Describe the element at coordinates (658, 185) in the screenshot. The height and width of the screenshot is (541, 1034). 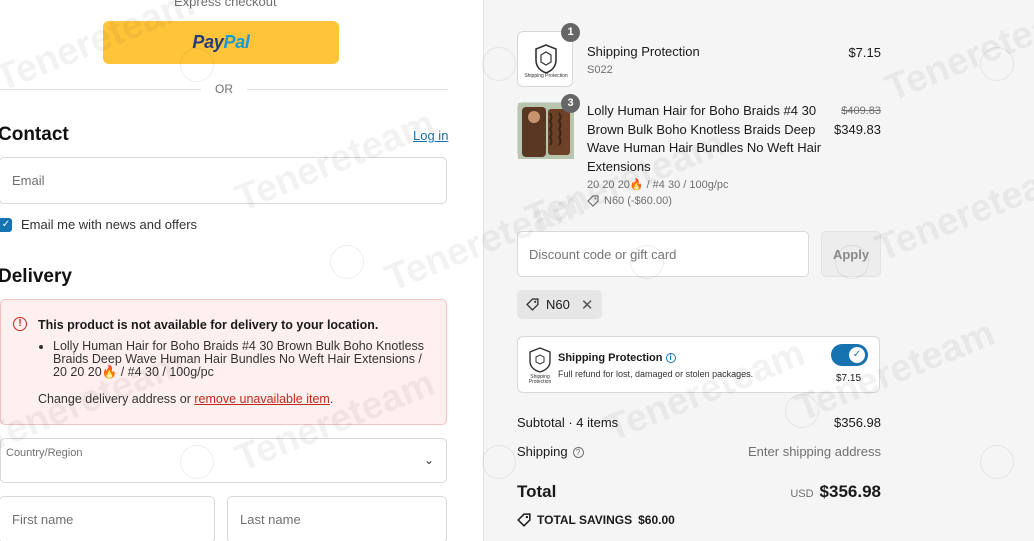
I see `item-variant: 20 20 20🔥 / #4 30 / 100g/pc` at that location.